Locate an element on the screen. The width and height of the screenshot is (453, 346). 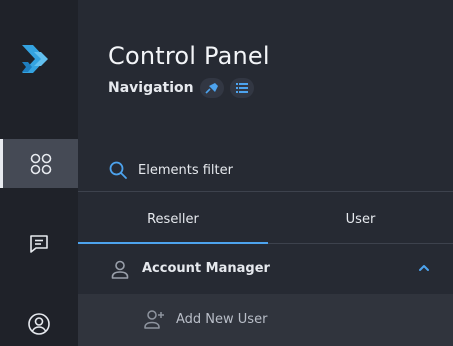
page-title: Control Panel is located at coordinates (189, 56).